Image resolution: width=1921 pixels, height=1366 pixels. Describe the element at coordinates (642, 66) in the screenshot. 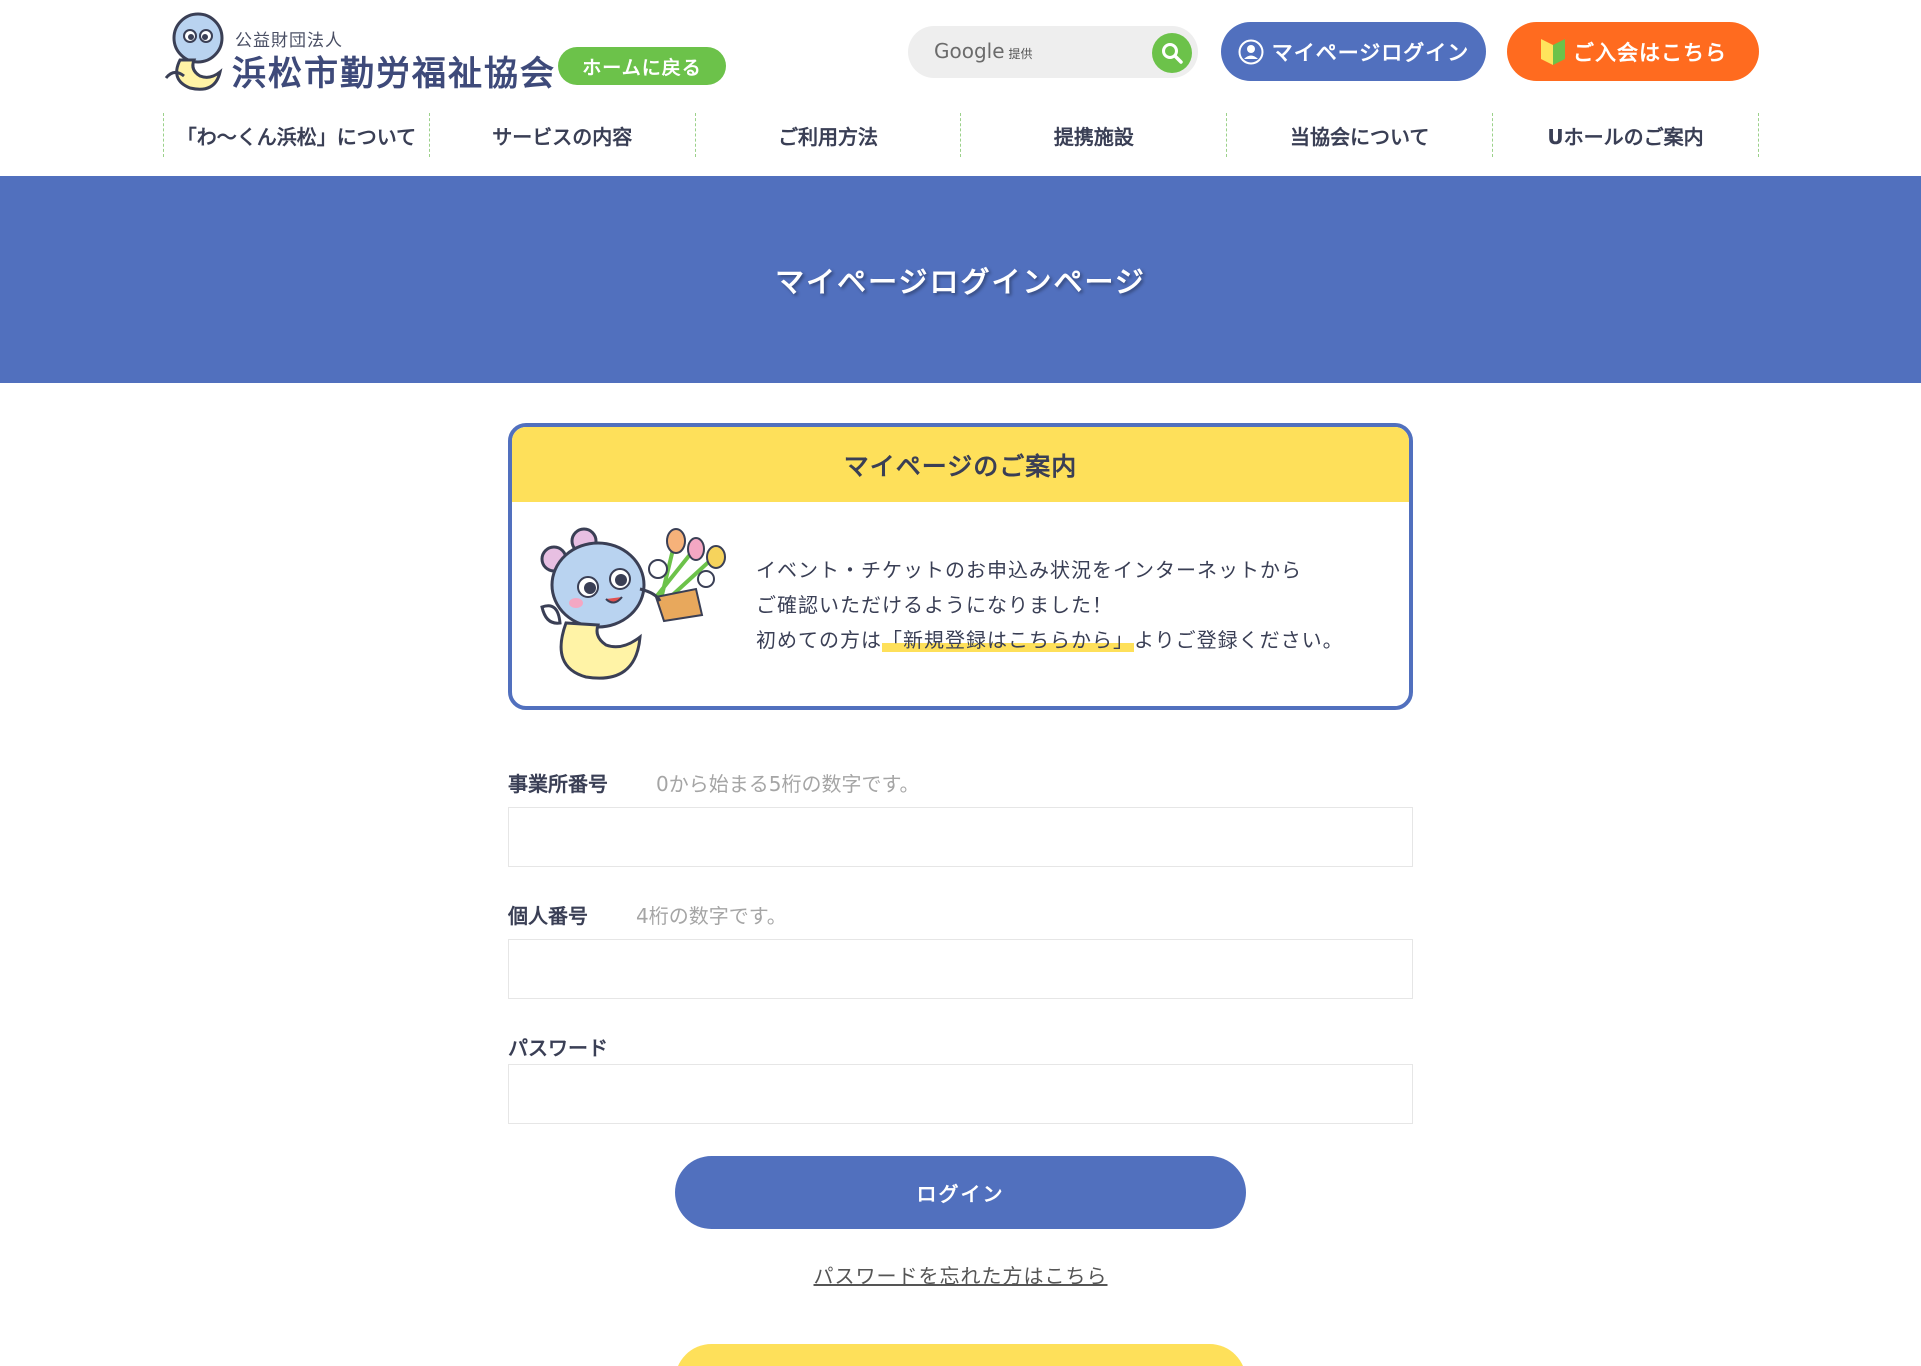

I see `home-button: ホームに戻る` at that location.